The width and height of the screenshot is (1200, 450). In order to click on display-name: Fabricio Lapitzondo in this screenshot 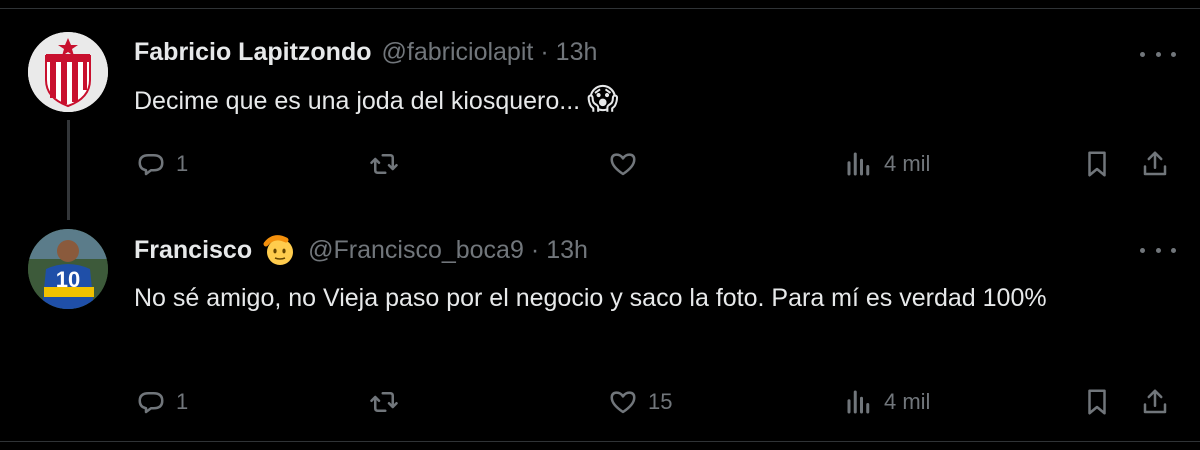, I will do `click(253, 52)`.